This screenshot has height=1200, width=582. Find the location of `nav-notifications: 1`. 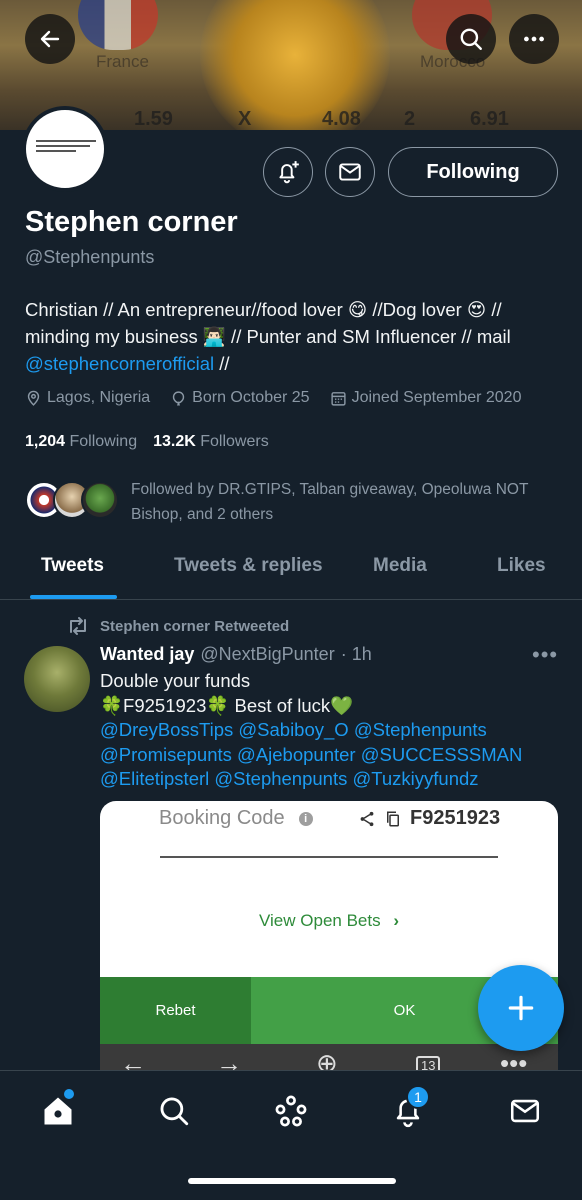

nav-notifications: 1 is located at coordinates (409, 1108).